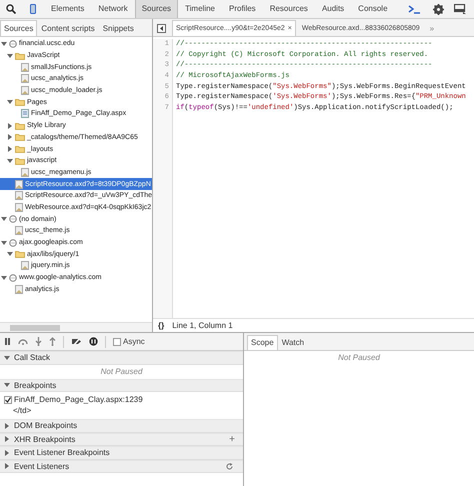 Image resolution: width=474 pixels, height=486 pixels. What do you see at coordinates (129, 341) in the screenshot?
I see `async-checkbox: Async` at bounding box center [129, 341].